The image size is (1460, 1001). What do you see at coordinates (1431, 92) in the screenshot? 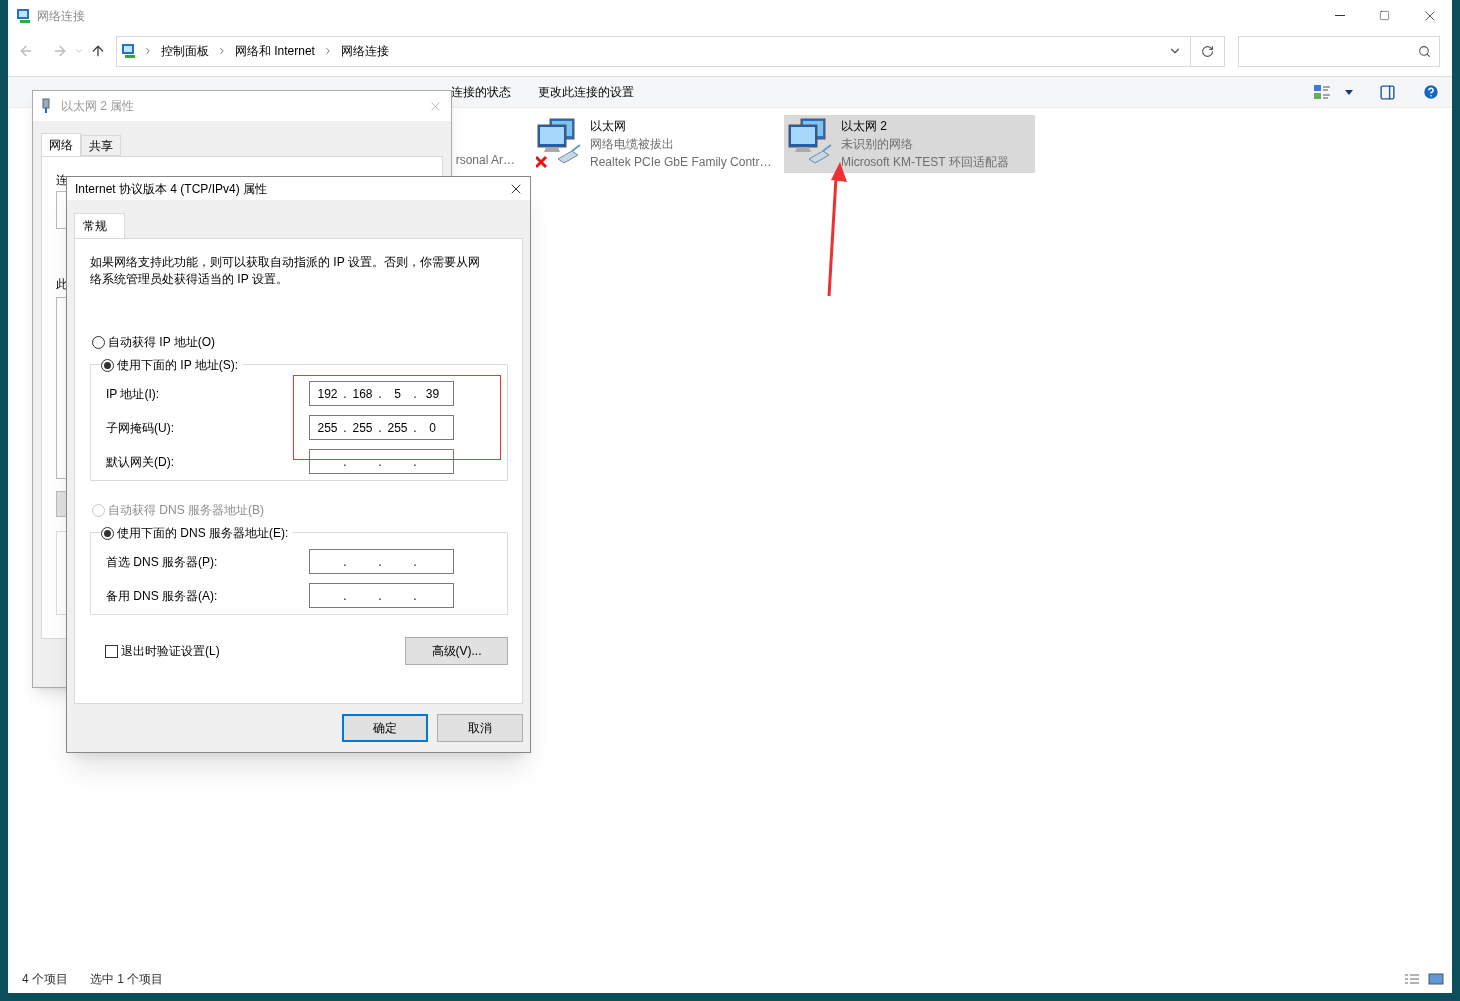
I see `help-icon` at bounding box center [1431, 92].